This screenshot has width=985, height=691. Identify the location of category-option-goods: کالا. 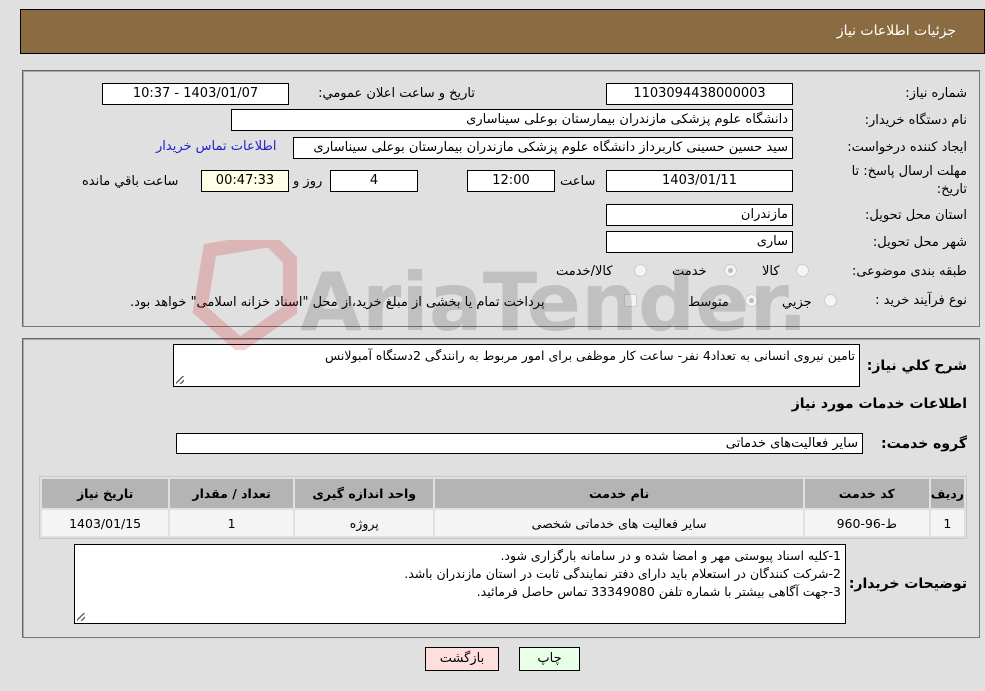
(771, 271).